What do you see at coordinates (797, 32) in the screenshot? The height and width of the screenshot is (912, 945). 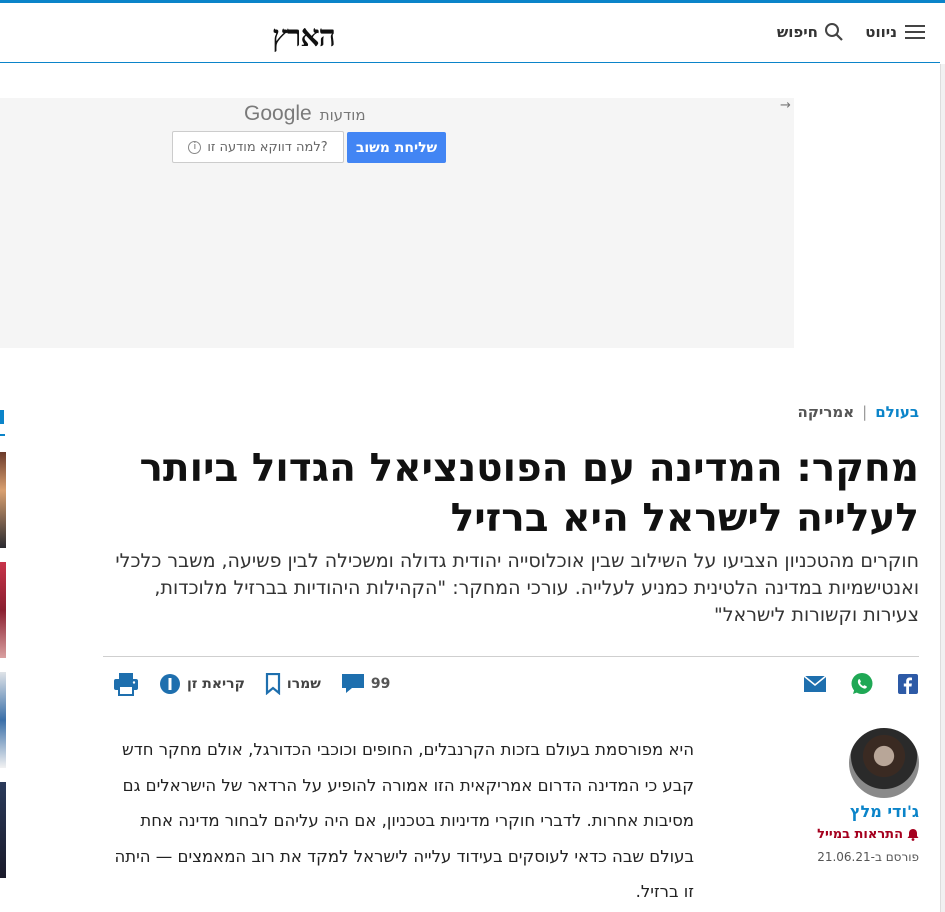 I see `search-label: חיפוש` at bounding box center [797, 32].